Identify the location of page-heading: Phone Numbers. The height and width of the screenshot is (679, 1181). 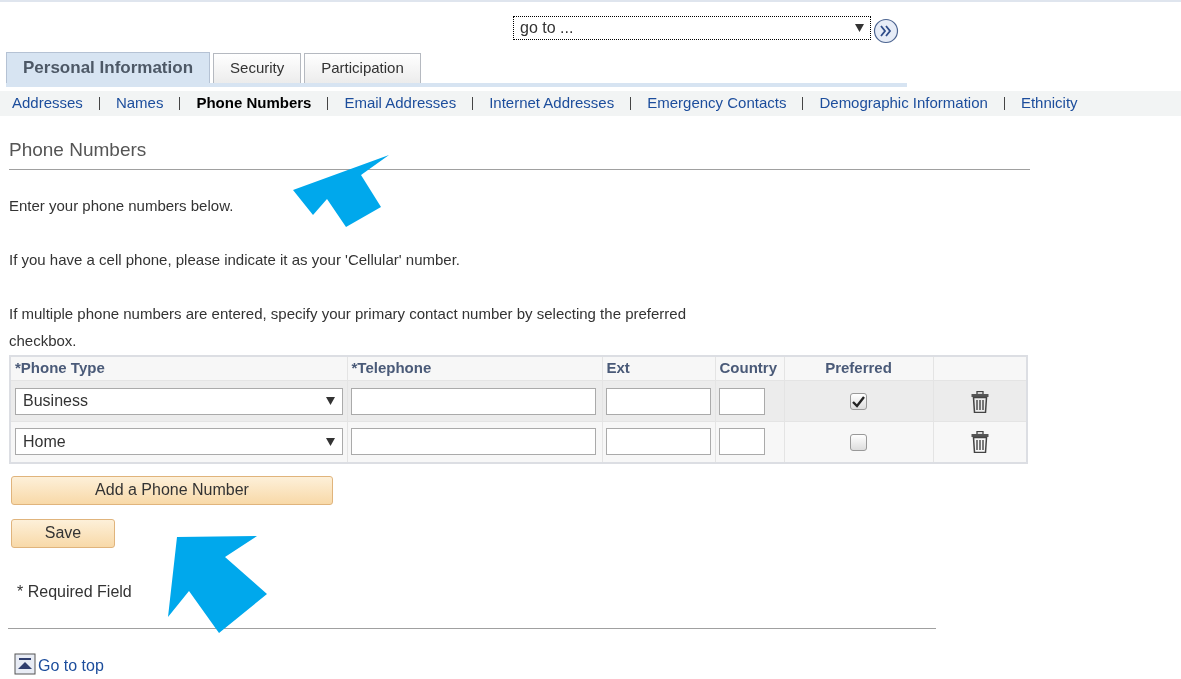
(78, 150).